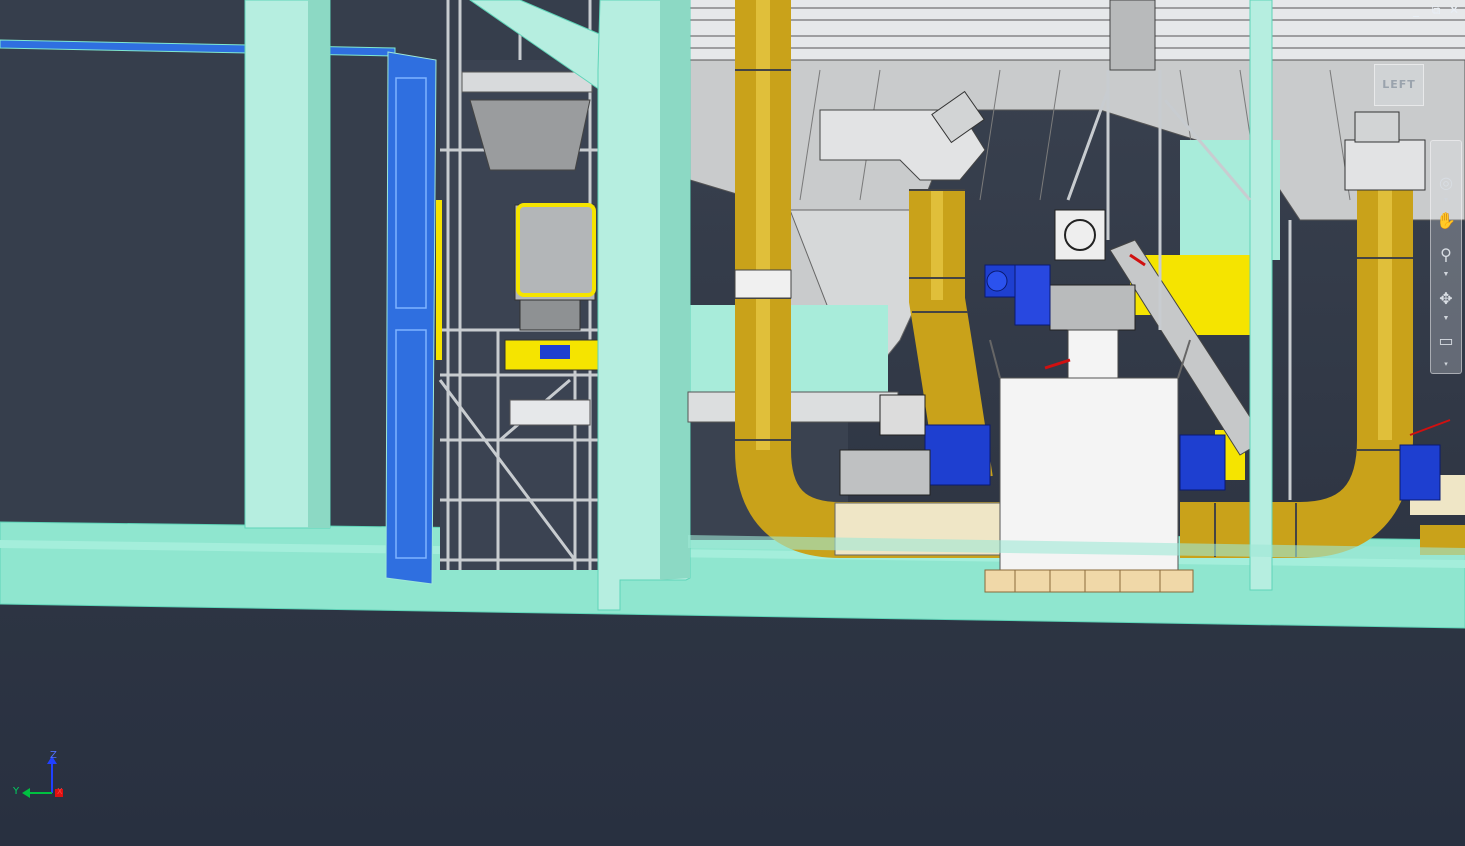 The image size is (1465, 846). What do you see at coordinates (1446, 275) in the screenshot?
I see `zoom-dropdown-icon: ▼` at bounding box center [1446, 275].